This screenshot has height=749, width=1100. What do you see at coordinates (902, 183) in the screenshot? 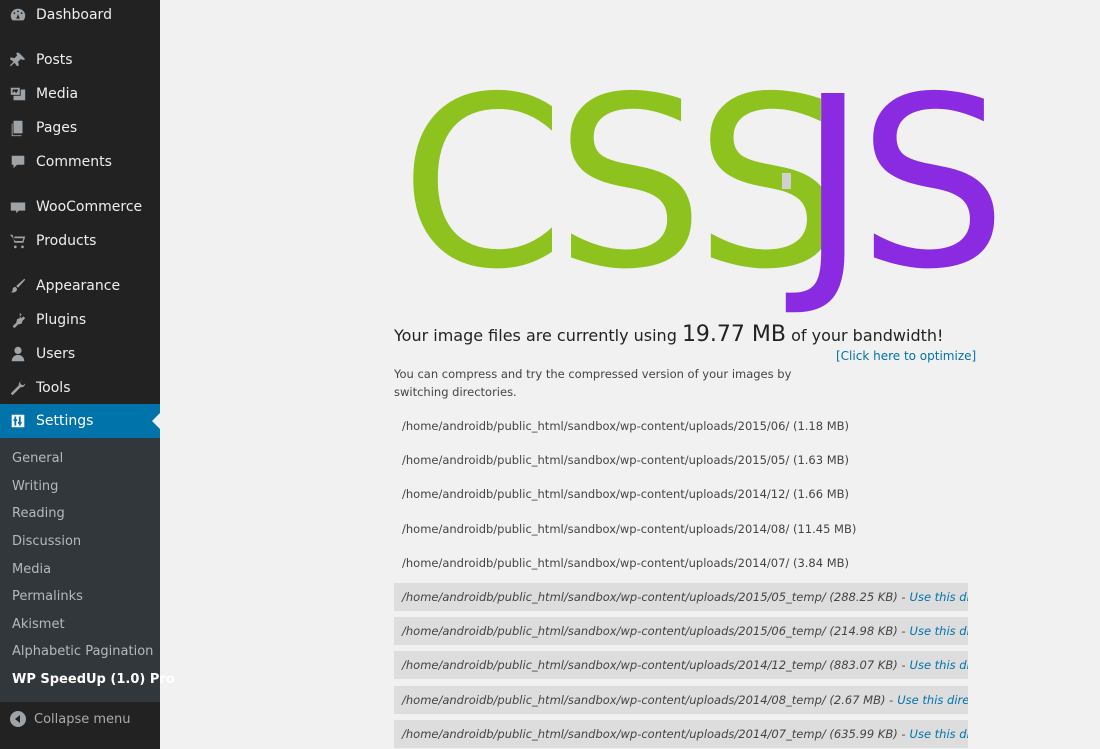
I see `logo-js-text: JS` at bounding box center [902, 183].